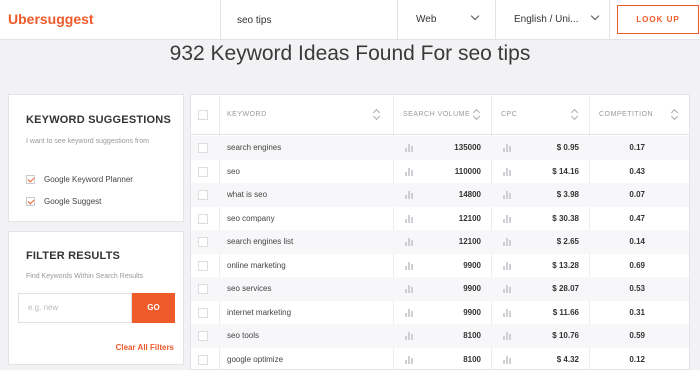 This screenshot has width=700, height=370. I want to click on table-row: search engines 135000 $ 0.95 0.17, so click(440, 148).